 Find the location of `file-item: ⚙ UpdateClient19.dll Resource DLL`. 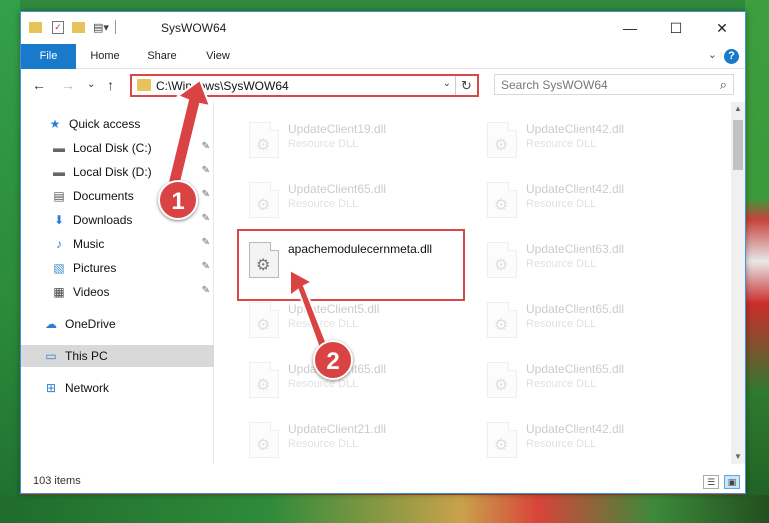

file-item: ⚙ UpdateClient19.dll Resource DLL is located at coordinates (350, 144).